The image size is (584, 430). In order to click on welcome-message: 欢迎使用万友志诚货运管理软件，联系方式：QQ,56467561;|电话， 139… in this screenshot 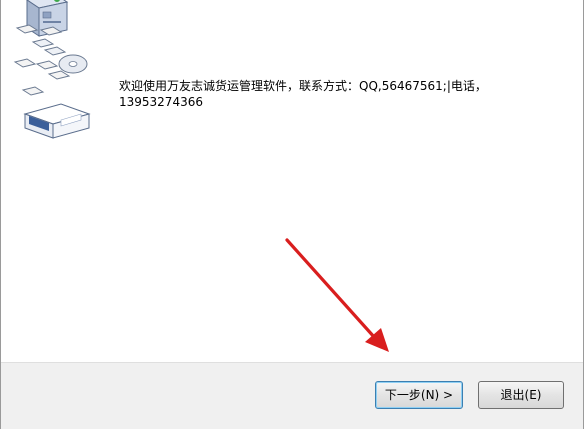, I will do `click(303, 94)`.